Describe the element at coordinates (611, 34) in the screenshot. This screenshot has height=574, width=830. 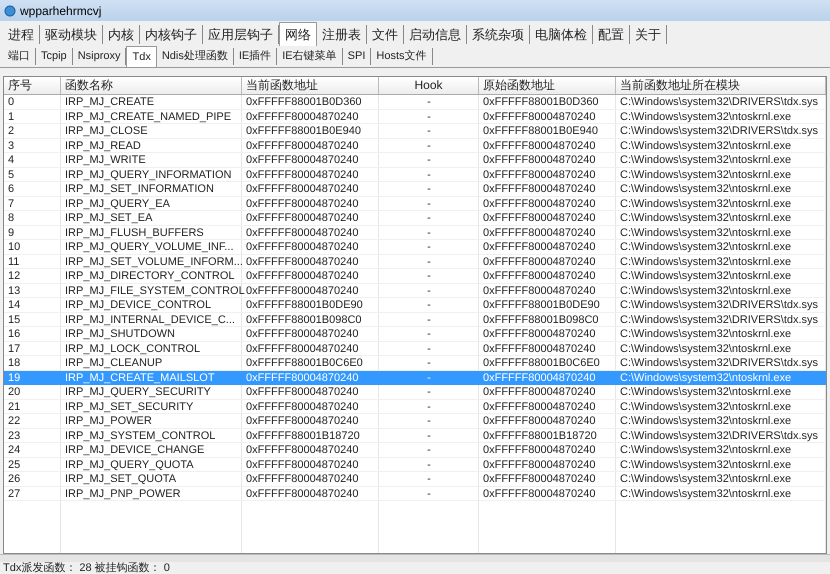
I see `tab: 配置` at that location.